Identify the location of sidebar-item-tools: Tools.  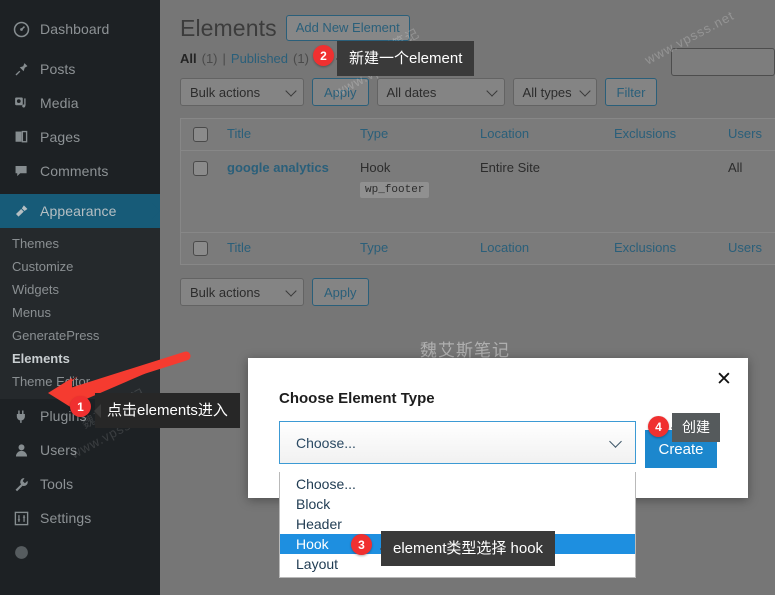
(80, 484).